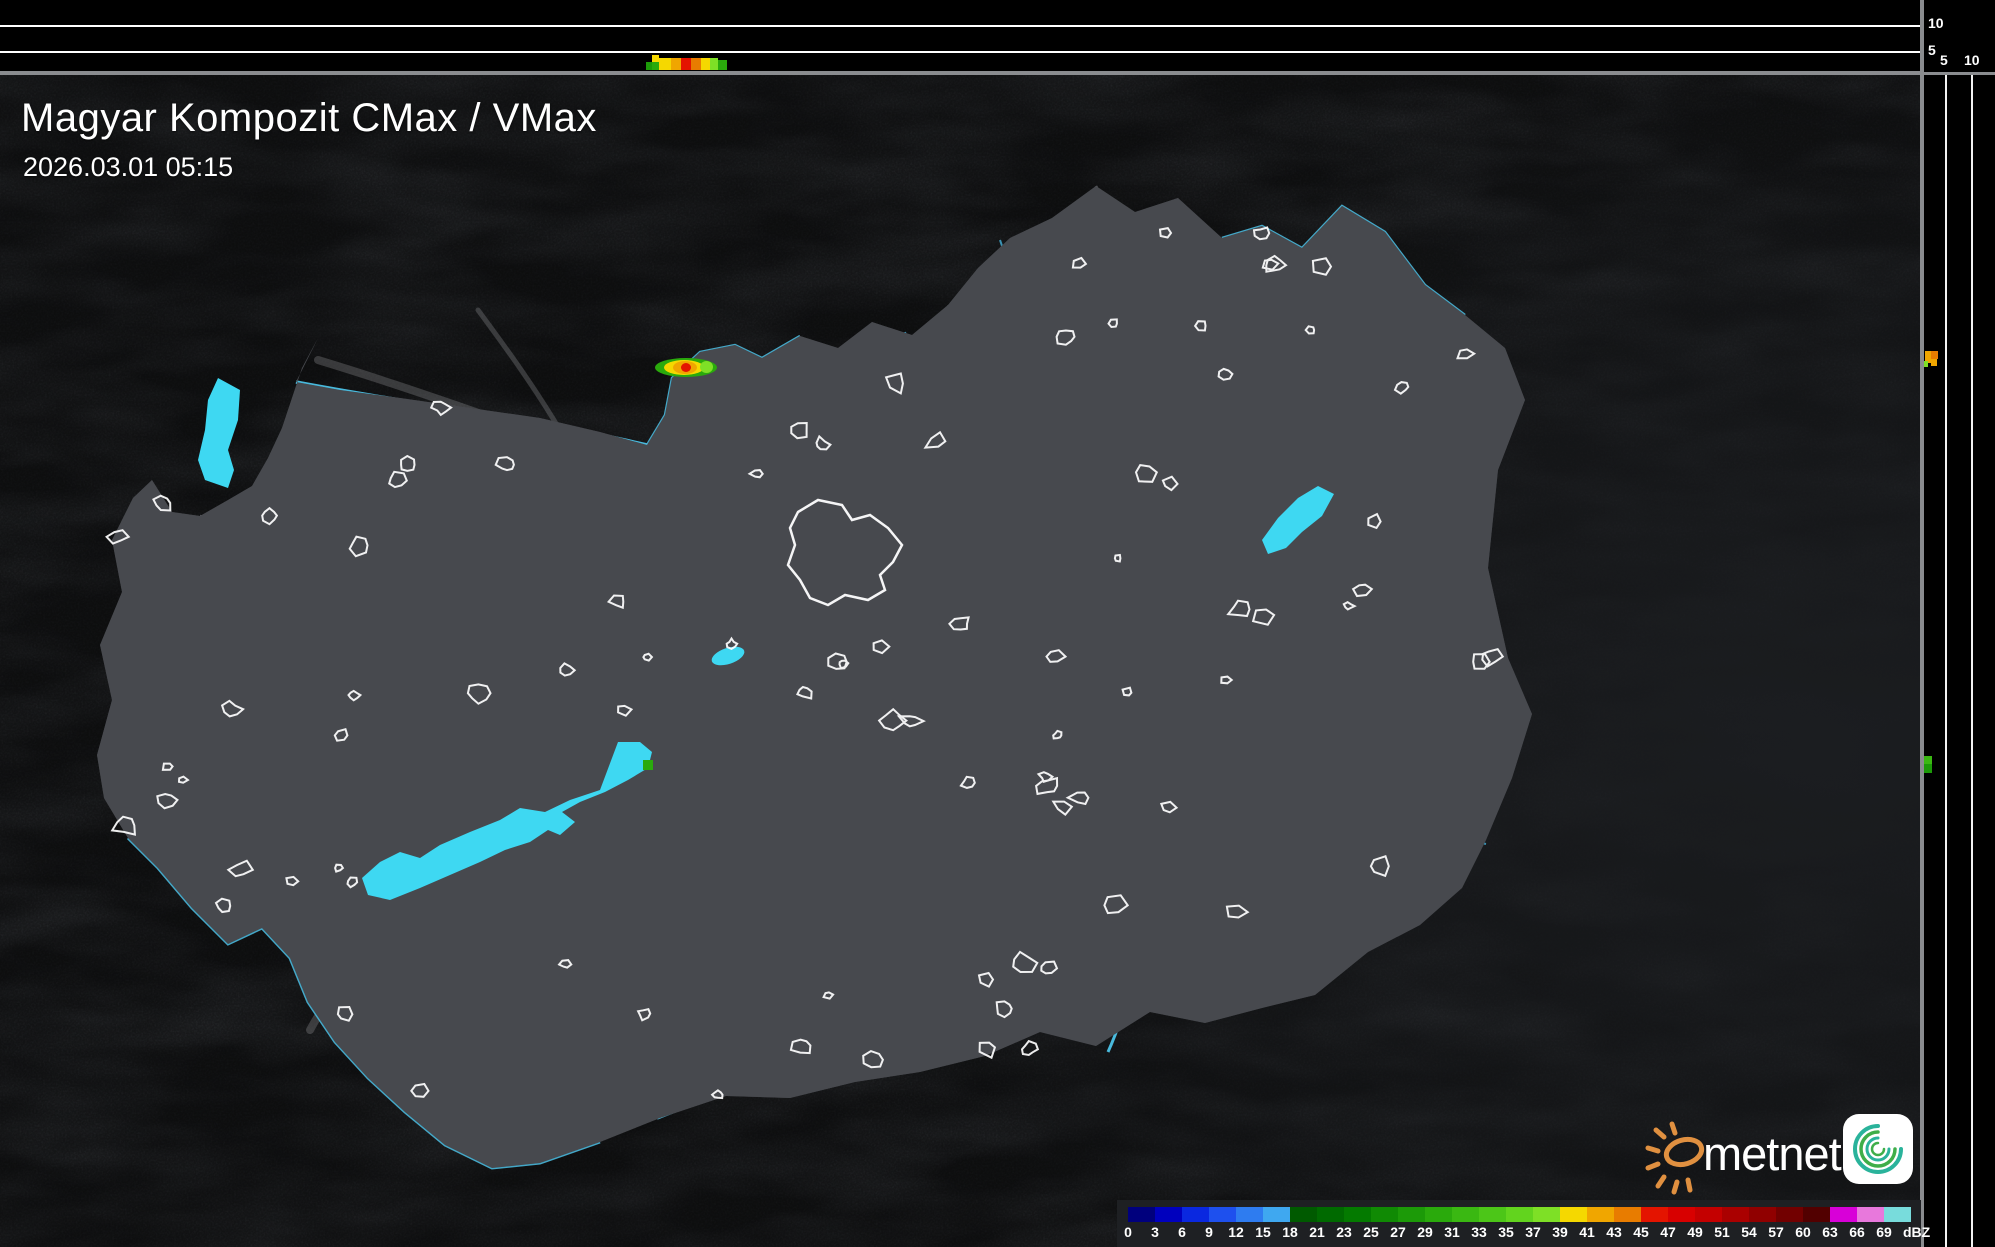  I want to click on top-panel-tick-5: 5, so click(1932, 50).